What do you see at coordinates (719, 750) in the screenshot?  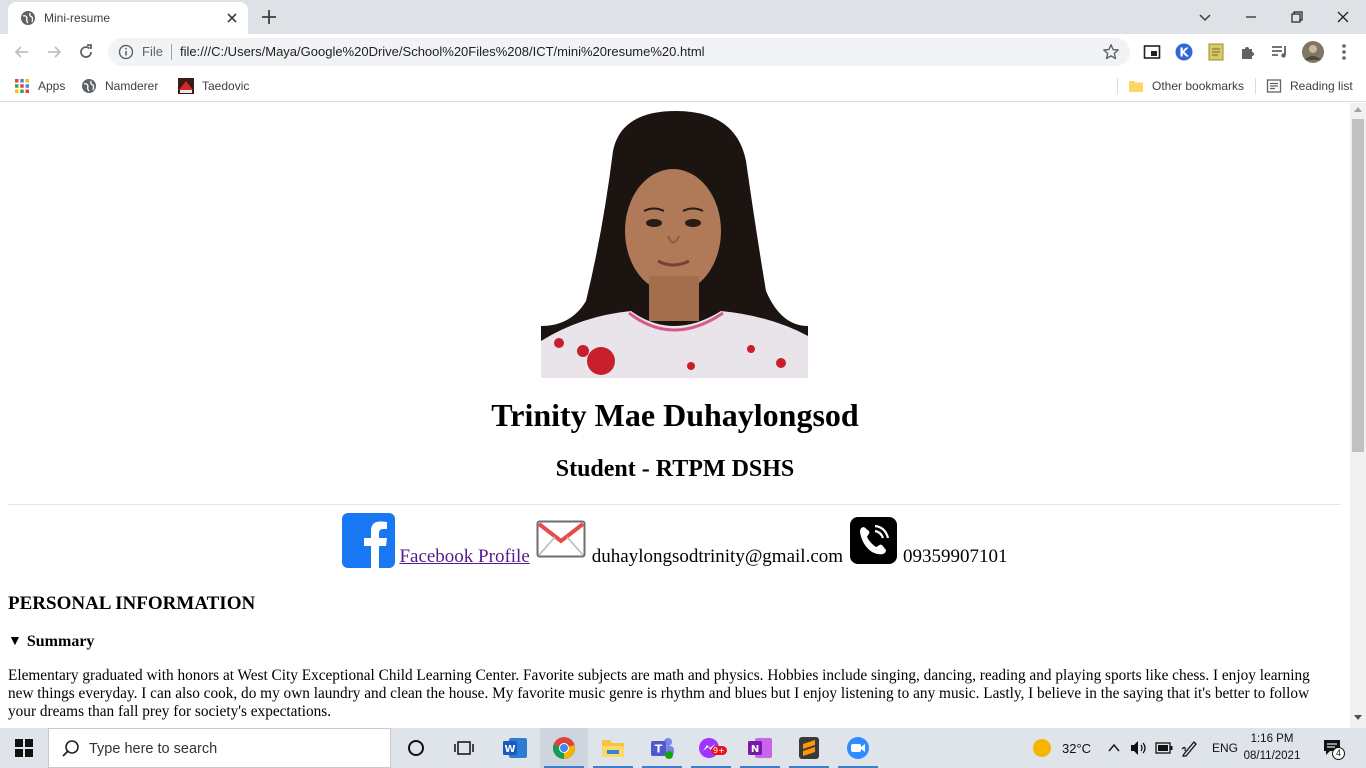 I see `notification-badge: 9+` at bounding box center [719, 750].